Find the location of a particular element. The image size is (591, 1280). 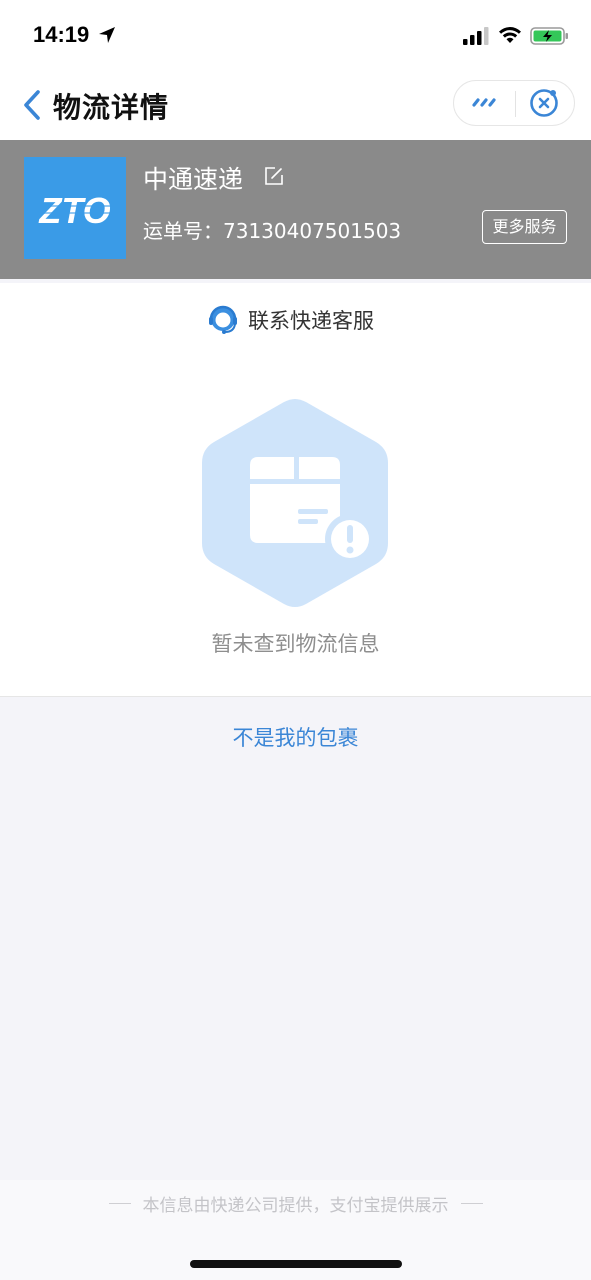

edit-icon is located at coordinates (274, 176).